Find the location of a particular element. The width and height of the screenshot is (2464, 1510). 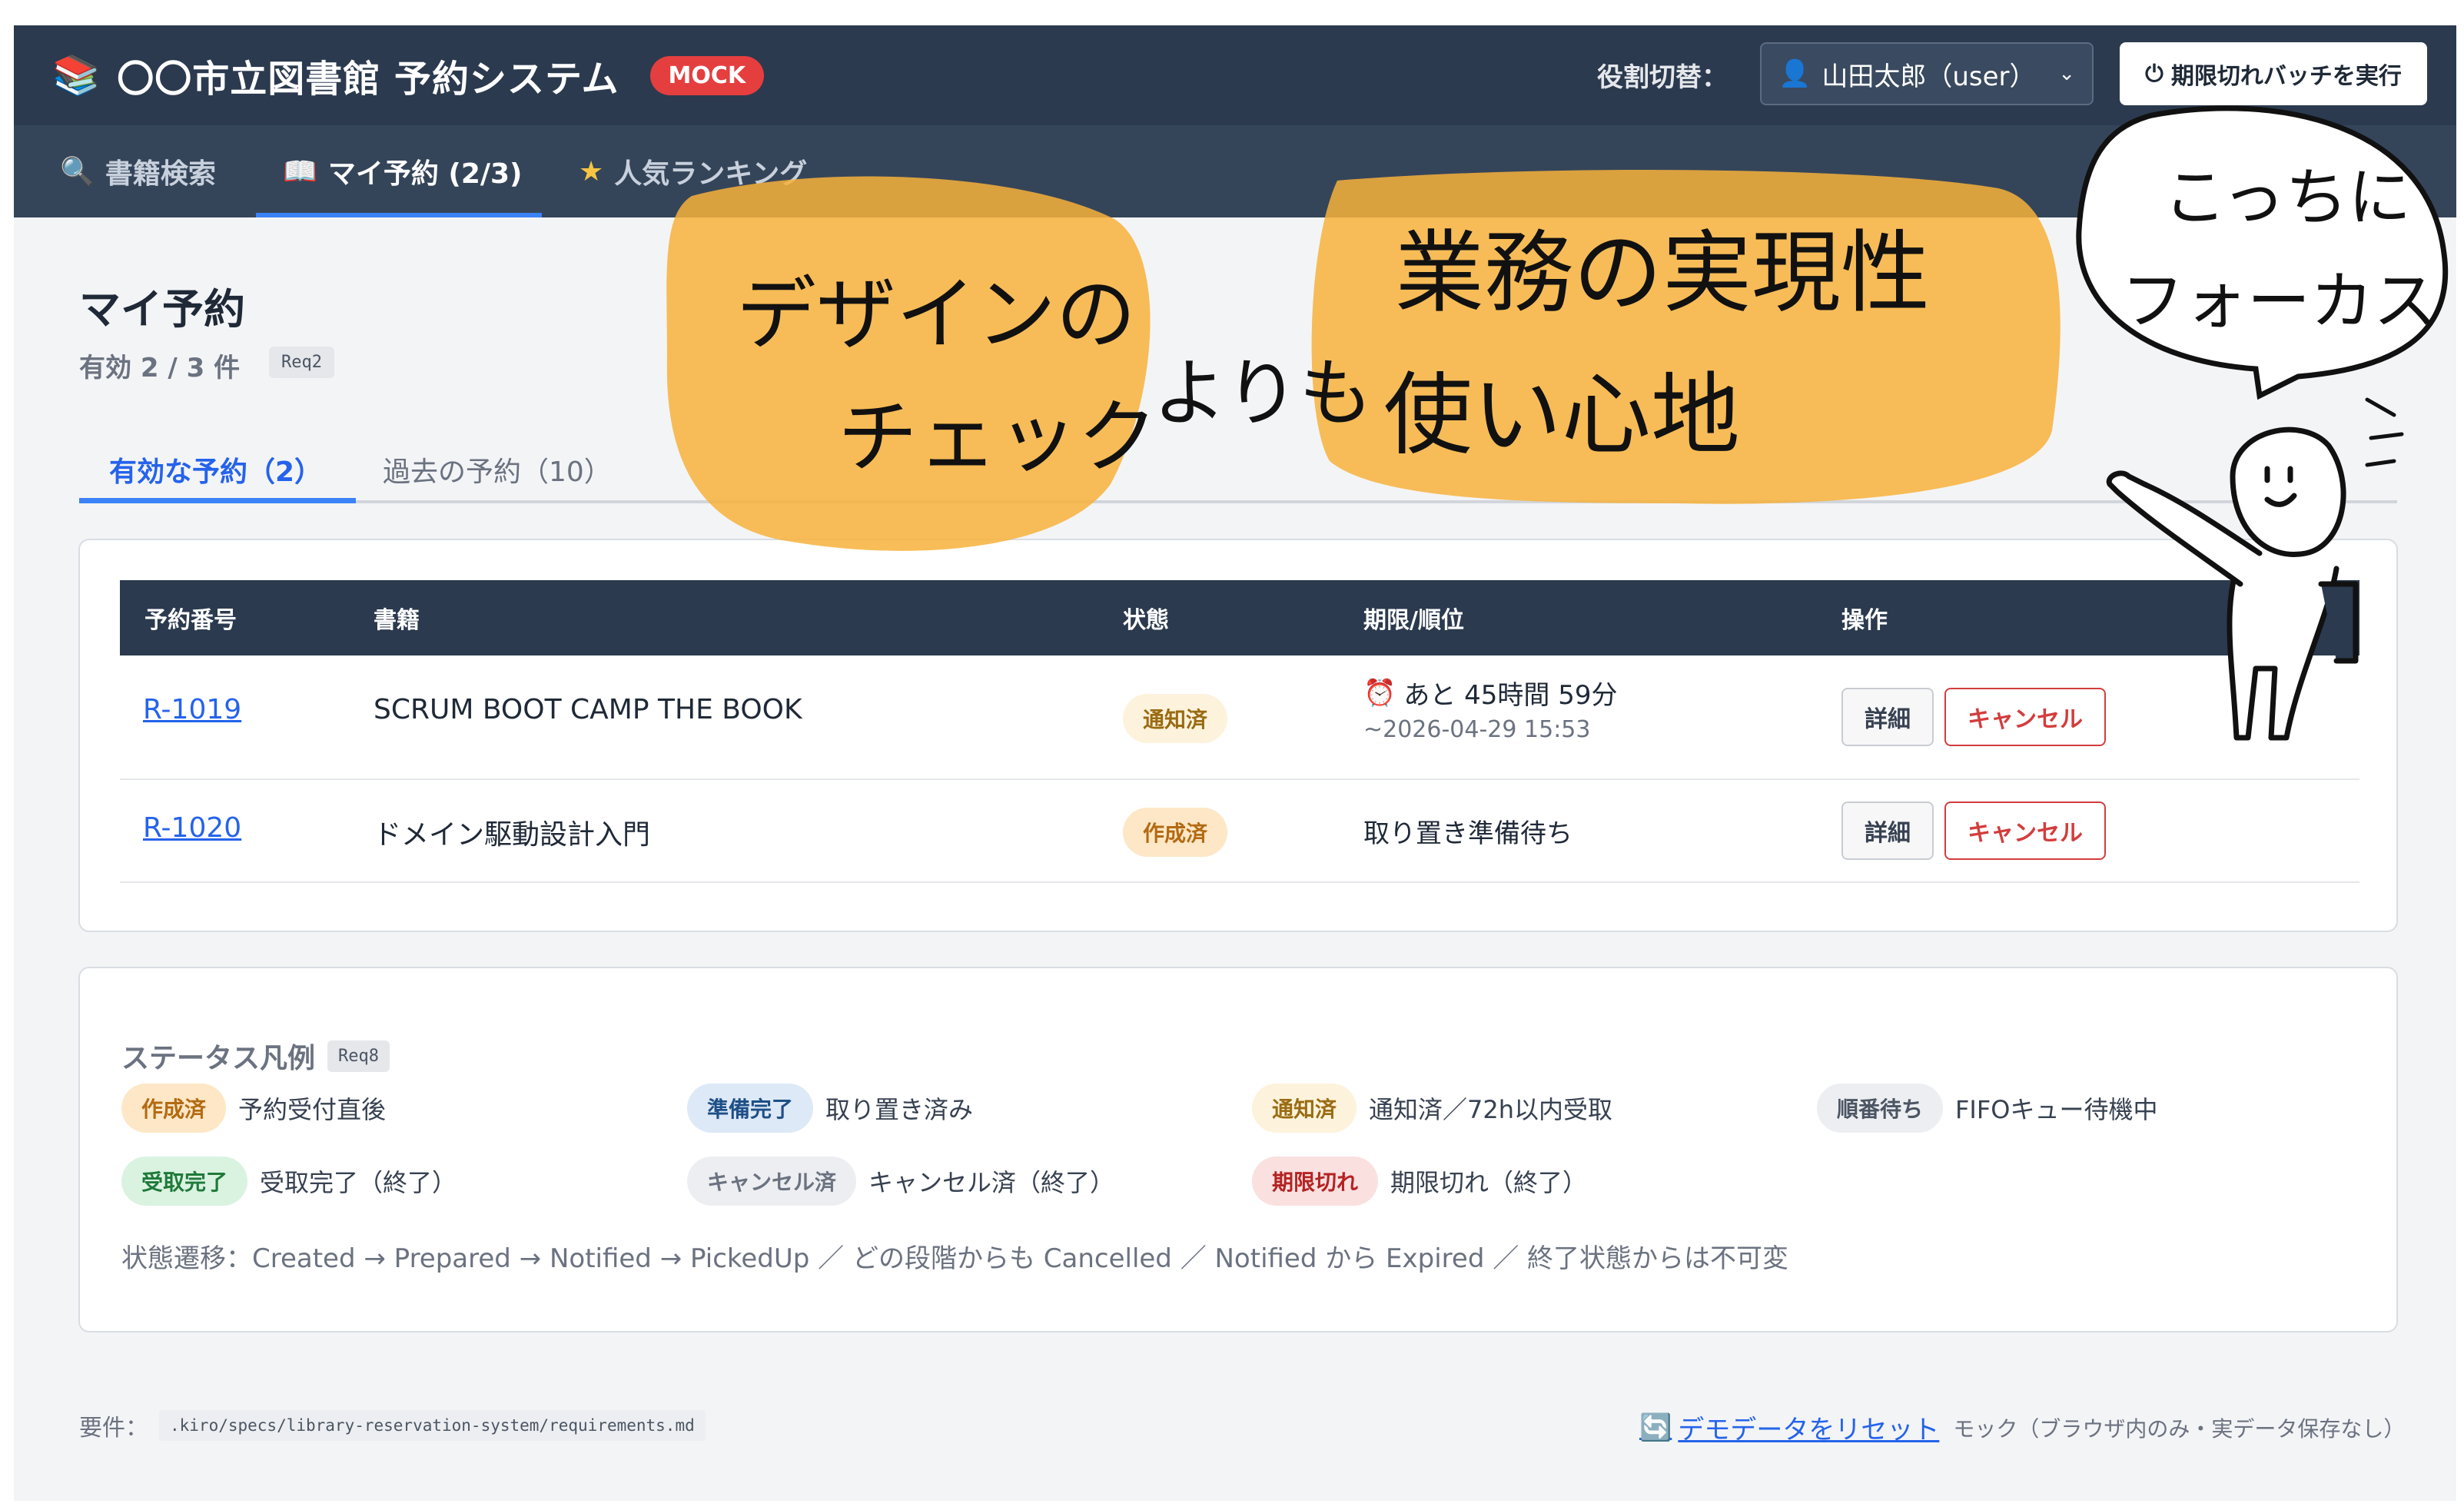

books-icon: 📚 is located at coordinates (76, 76).